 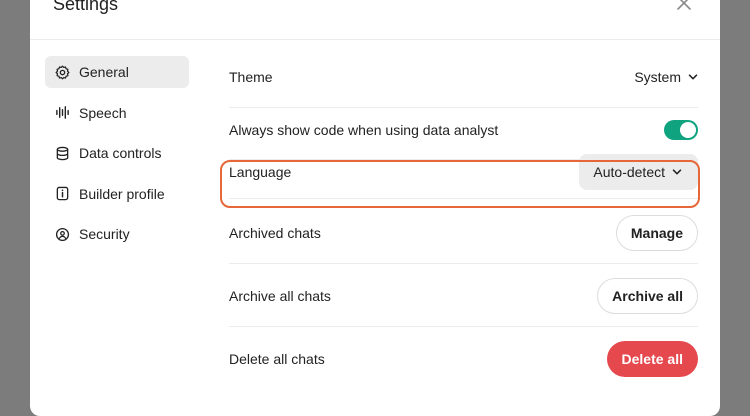 I want to click on sidebar-item-speech: Speech, so click(x=117, y=113).